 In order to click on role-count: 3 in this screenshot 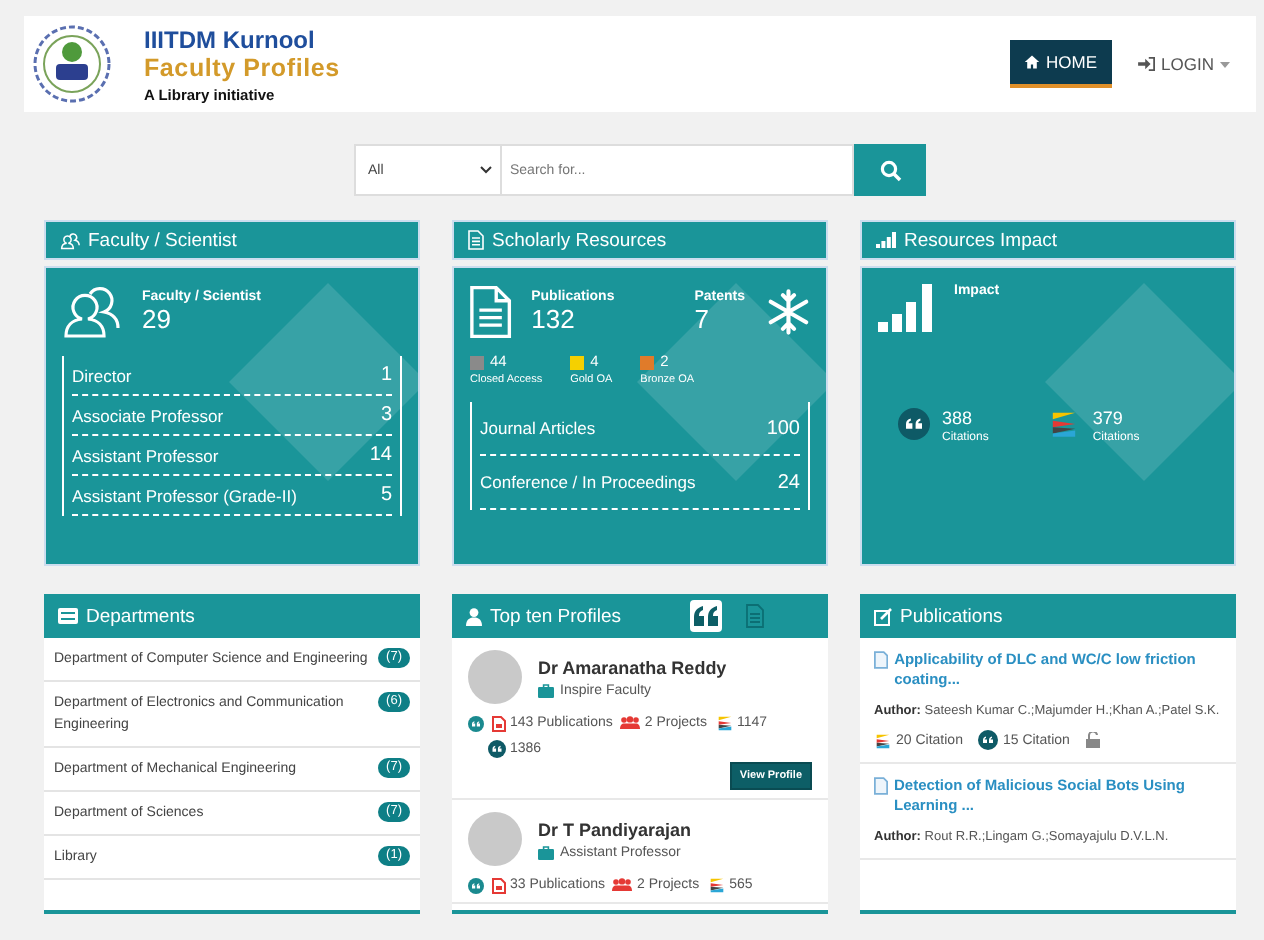, I will do `click(386, 415)`.